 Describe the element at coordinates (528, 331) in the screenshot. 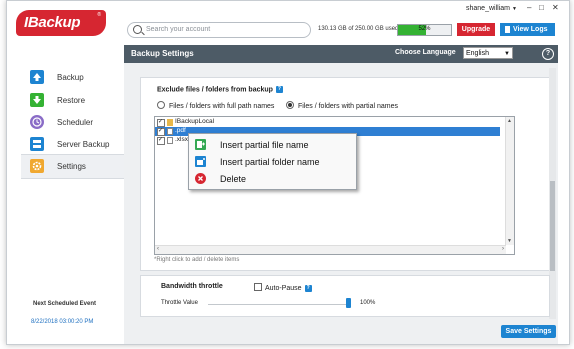

I see `save-settings-button: Save Settings` at that location.